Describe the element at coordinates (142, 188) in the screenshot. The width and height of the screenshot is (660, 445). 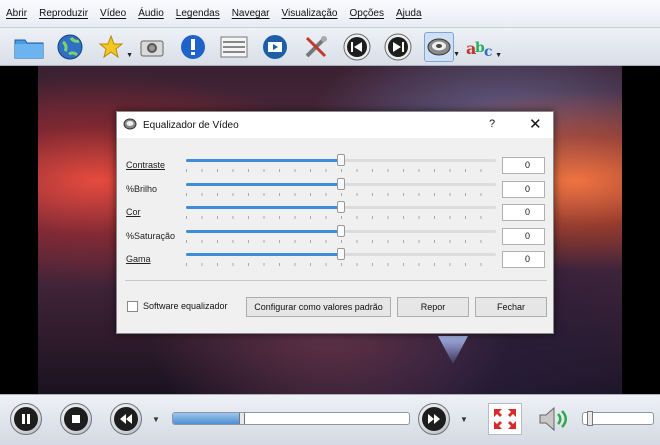
I see `slider-label: %Brilho` at that location.